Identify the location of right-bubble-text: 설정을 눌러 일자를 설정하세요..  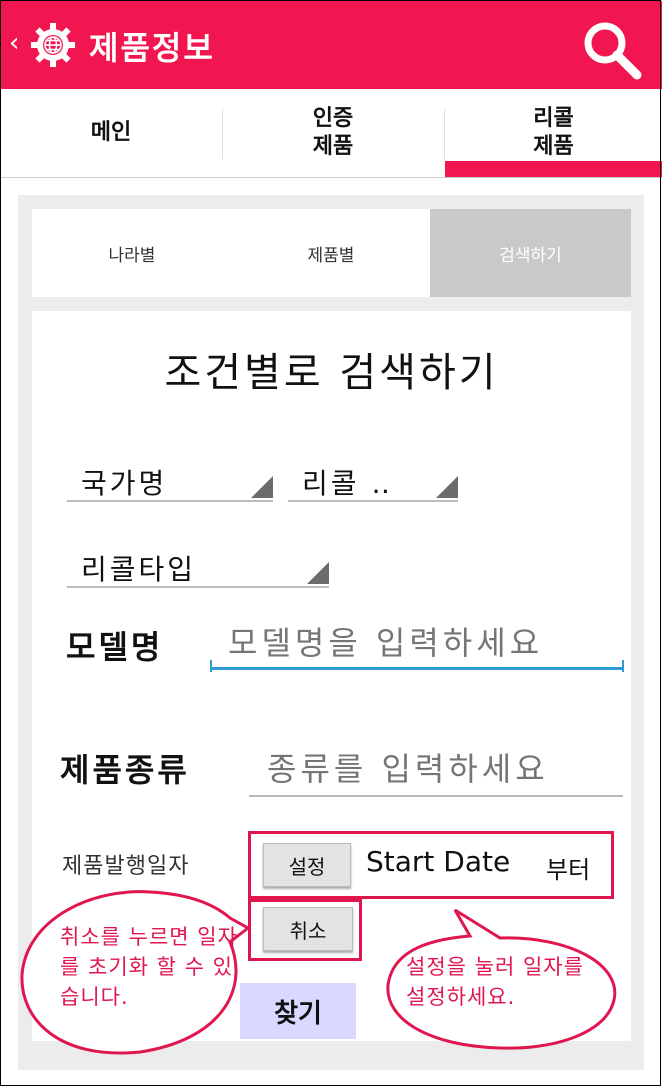
(495, 982).